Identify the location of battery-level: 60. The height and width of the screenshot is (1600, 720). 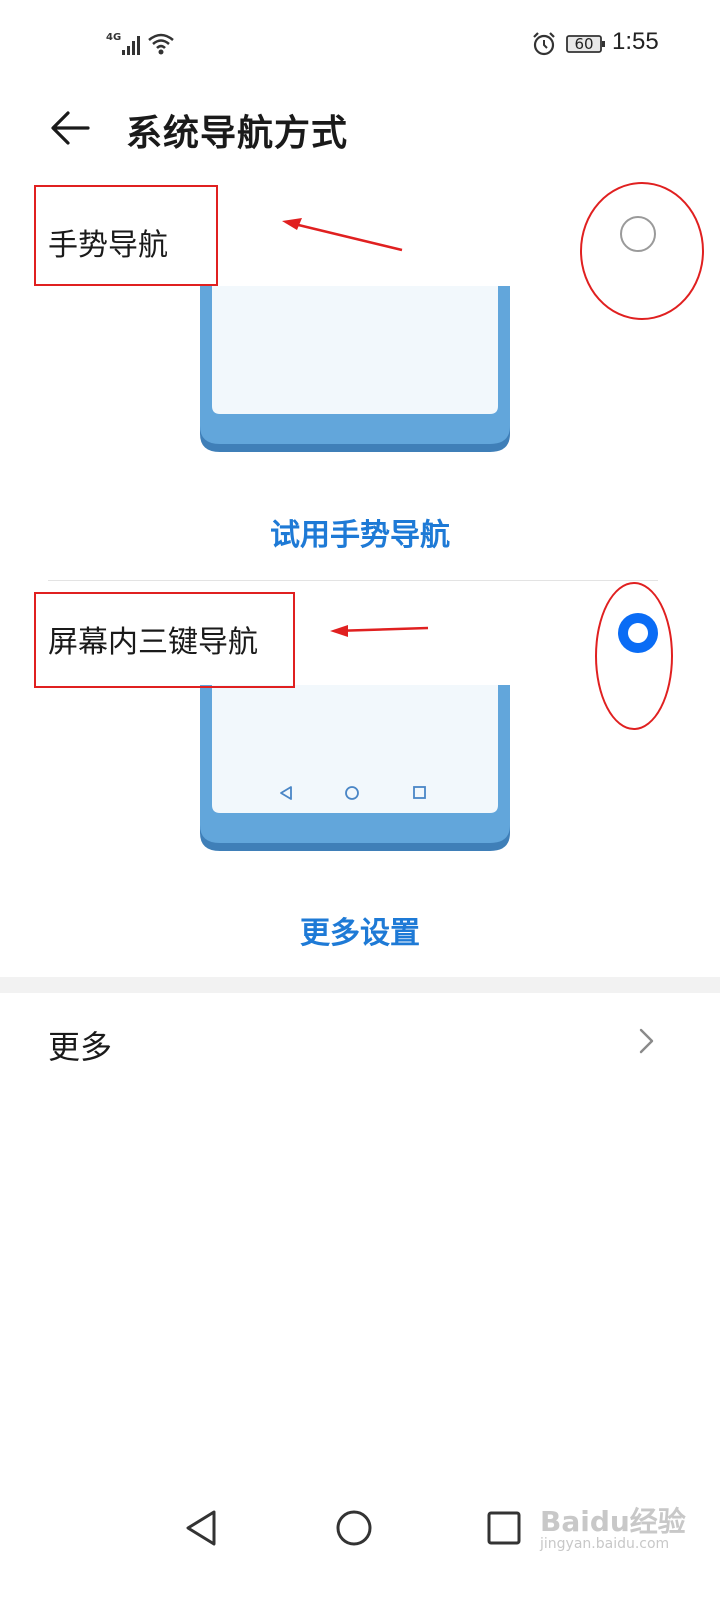
(584, 44).